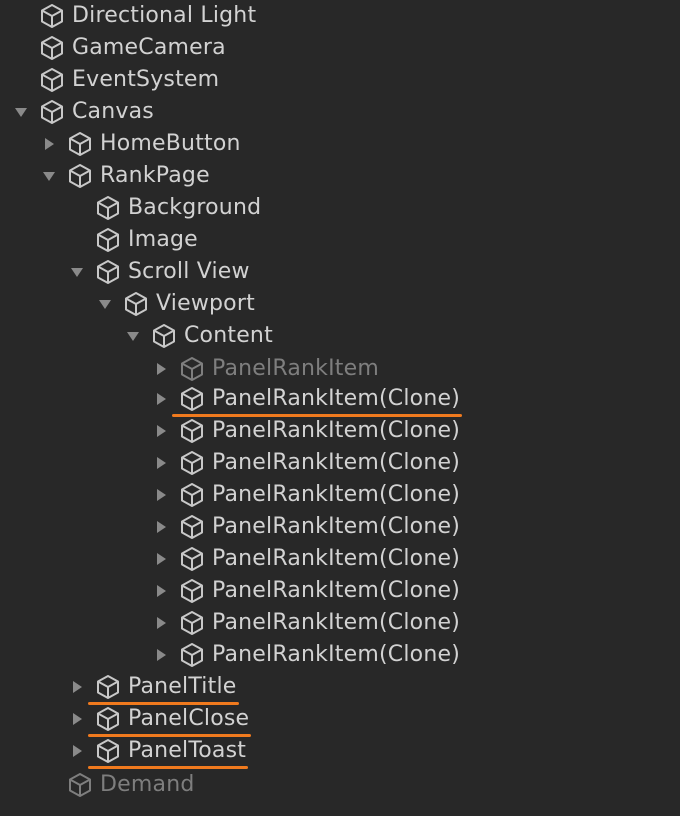 Image resolution: width=680 pixels, height=816 pixels. What do you see at coordinates (170, 143) in the screenshot?
I see `hierarchy-item-label: HomeButton` at bounding box center [170, 143].